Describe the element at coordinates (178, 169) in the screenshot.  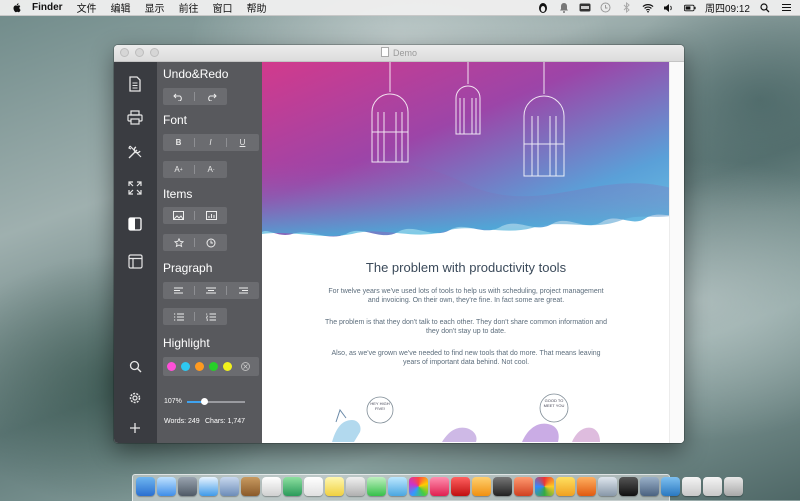
I see `increase-font-button: A +` at that location.